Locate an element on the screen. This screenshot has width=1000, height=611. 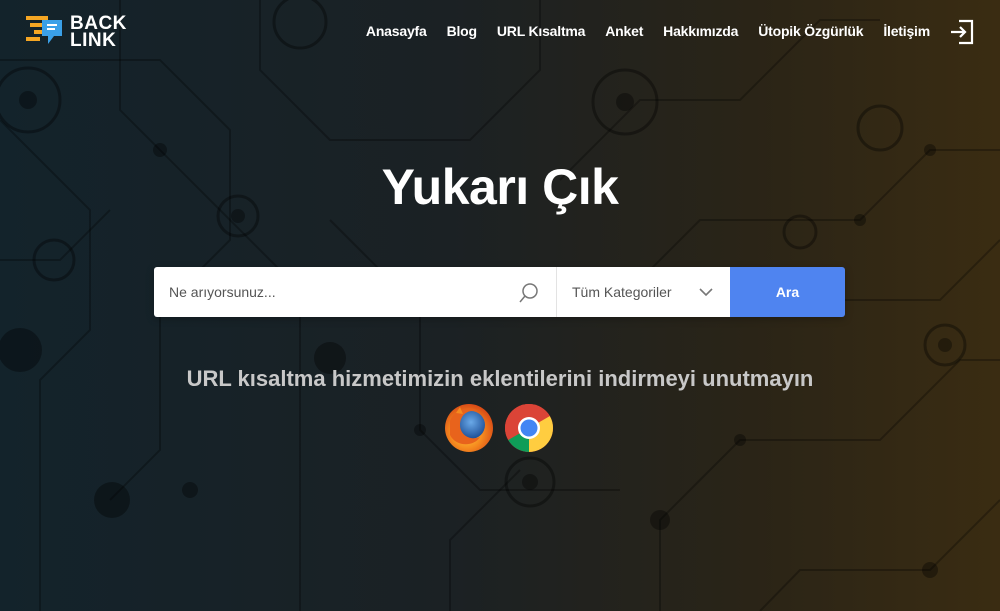
category-select: Tüm Kategoriler is located at coordinates (643, 292).